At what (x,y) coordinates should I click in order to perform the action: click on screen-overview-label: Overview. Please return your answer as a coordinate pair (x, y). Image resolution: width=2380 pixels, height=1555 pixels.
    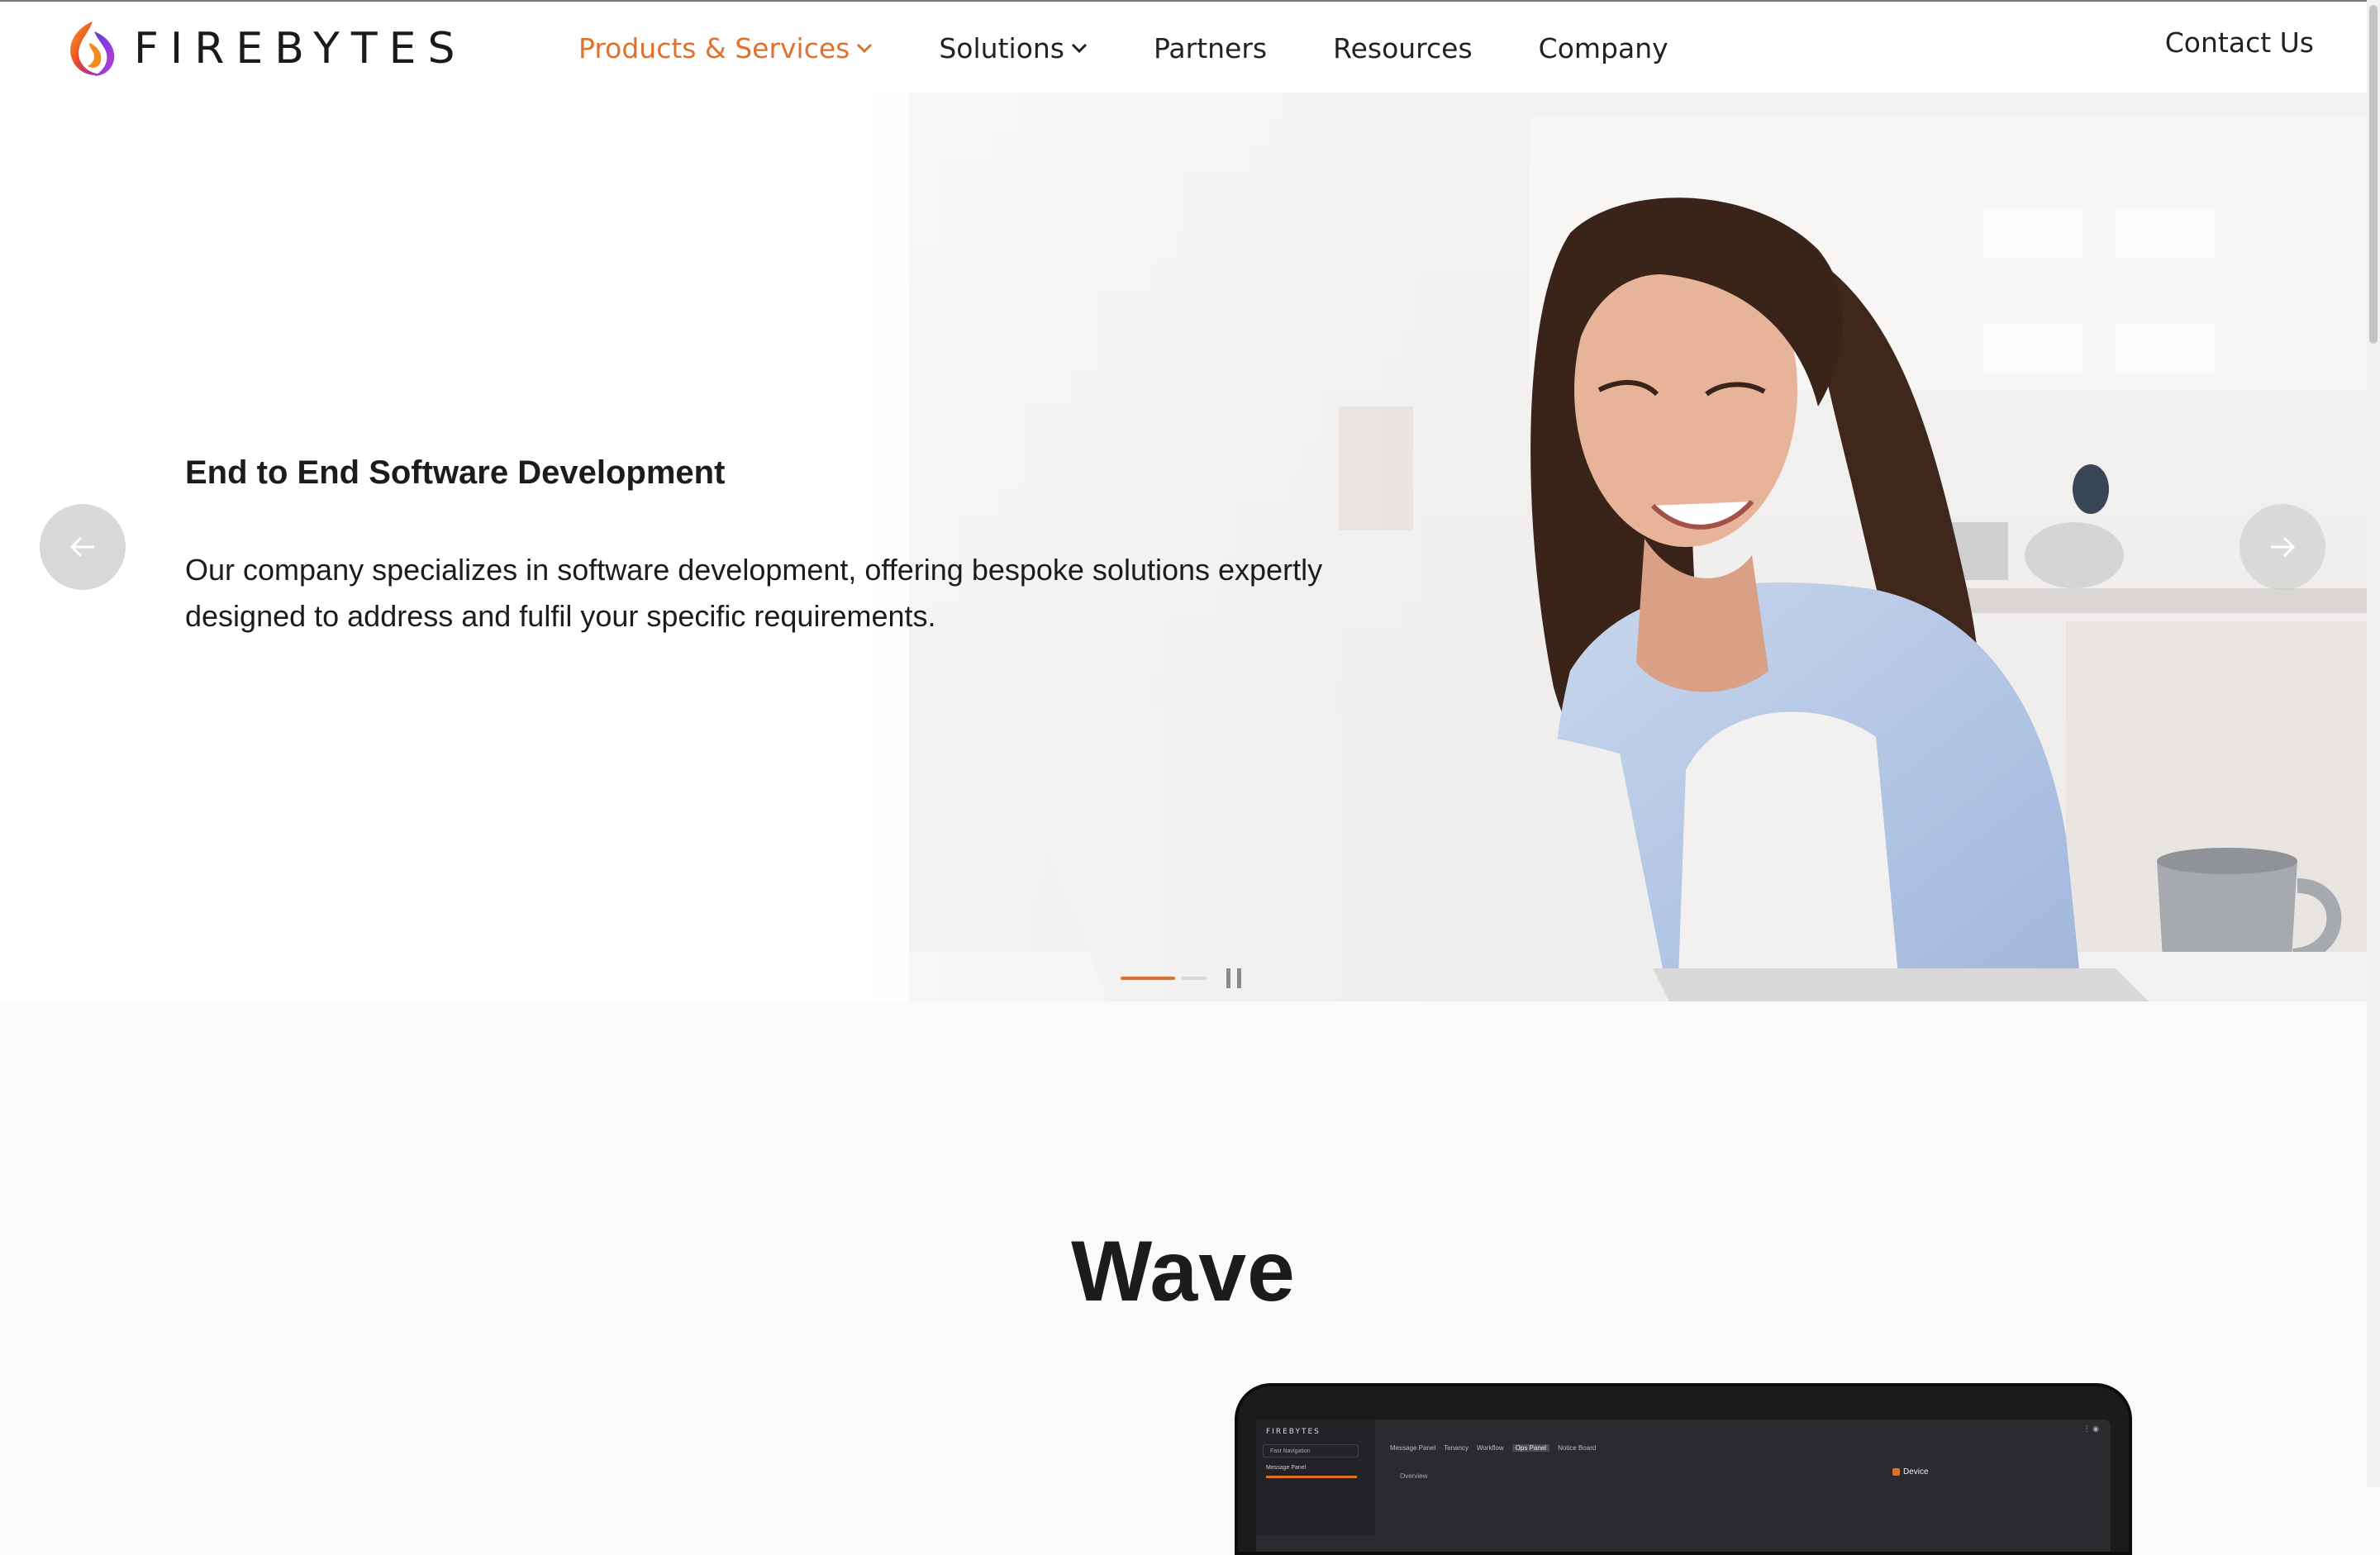
    Looking at the image, I should click on (1414, 1476).